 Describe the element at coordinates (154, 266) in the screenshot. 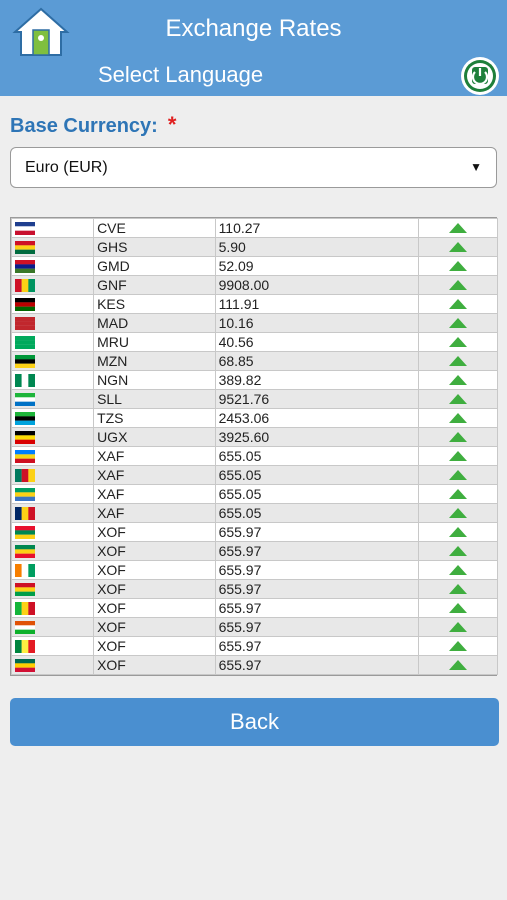

I see `currency-code: GMD` at that location.